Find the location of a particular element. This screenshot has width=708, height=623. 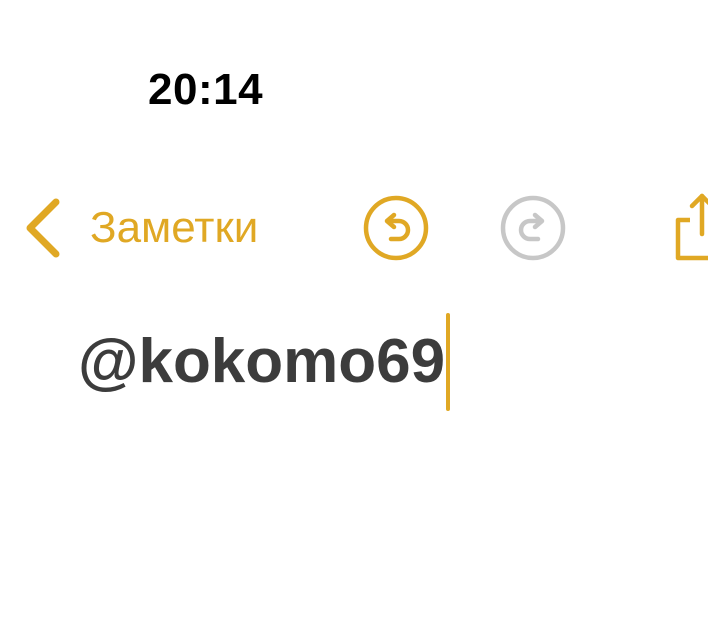

share-icon is located at coordinates (688, 226).